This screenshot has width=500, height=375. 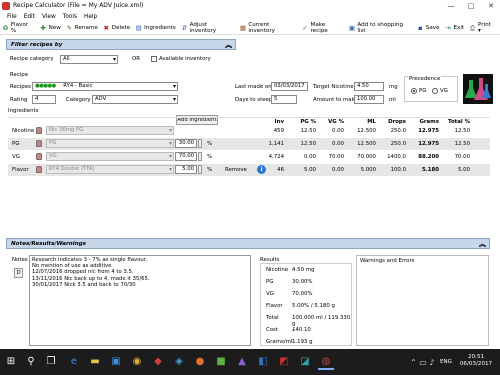 What do you see at coordinates (446, 362) in the screenshot?
I see `language-indicator: ENG` at bounding box center [446, 362].